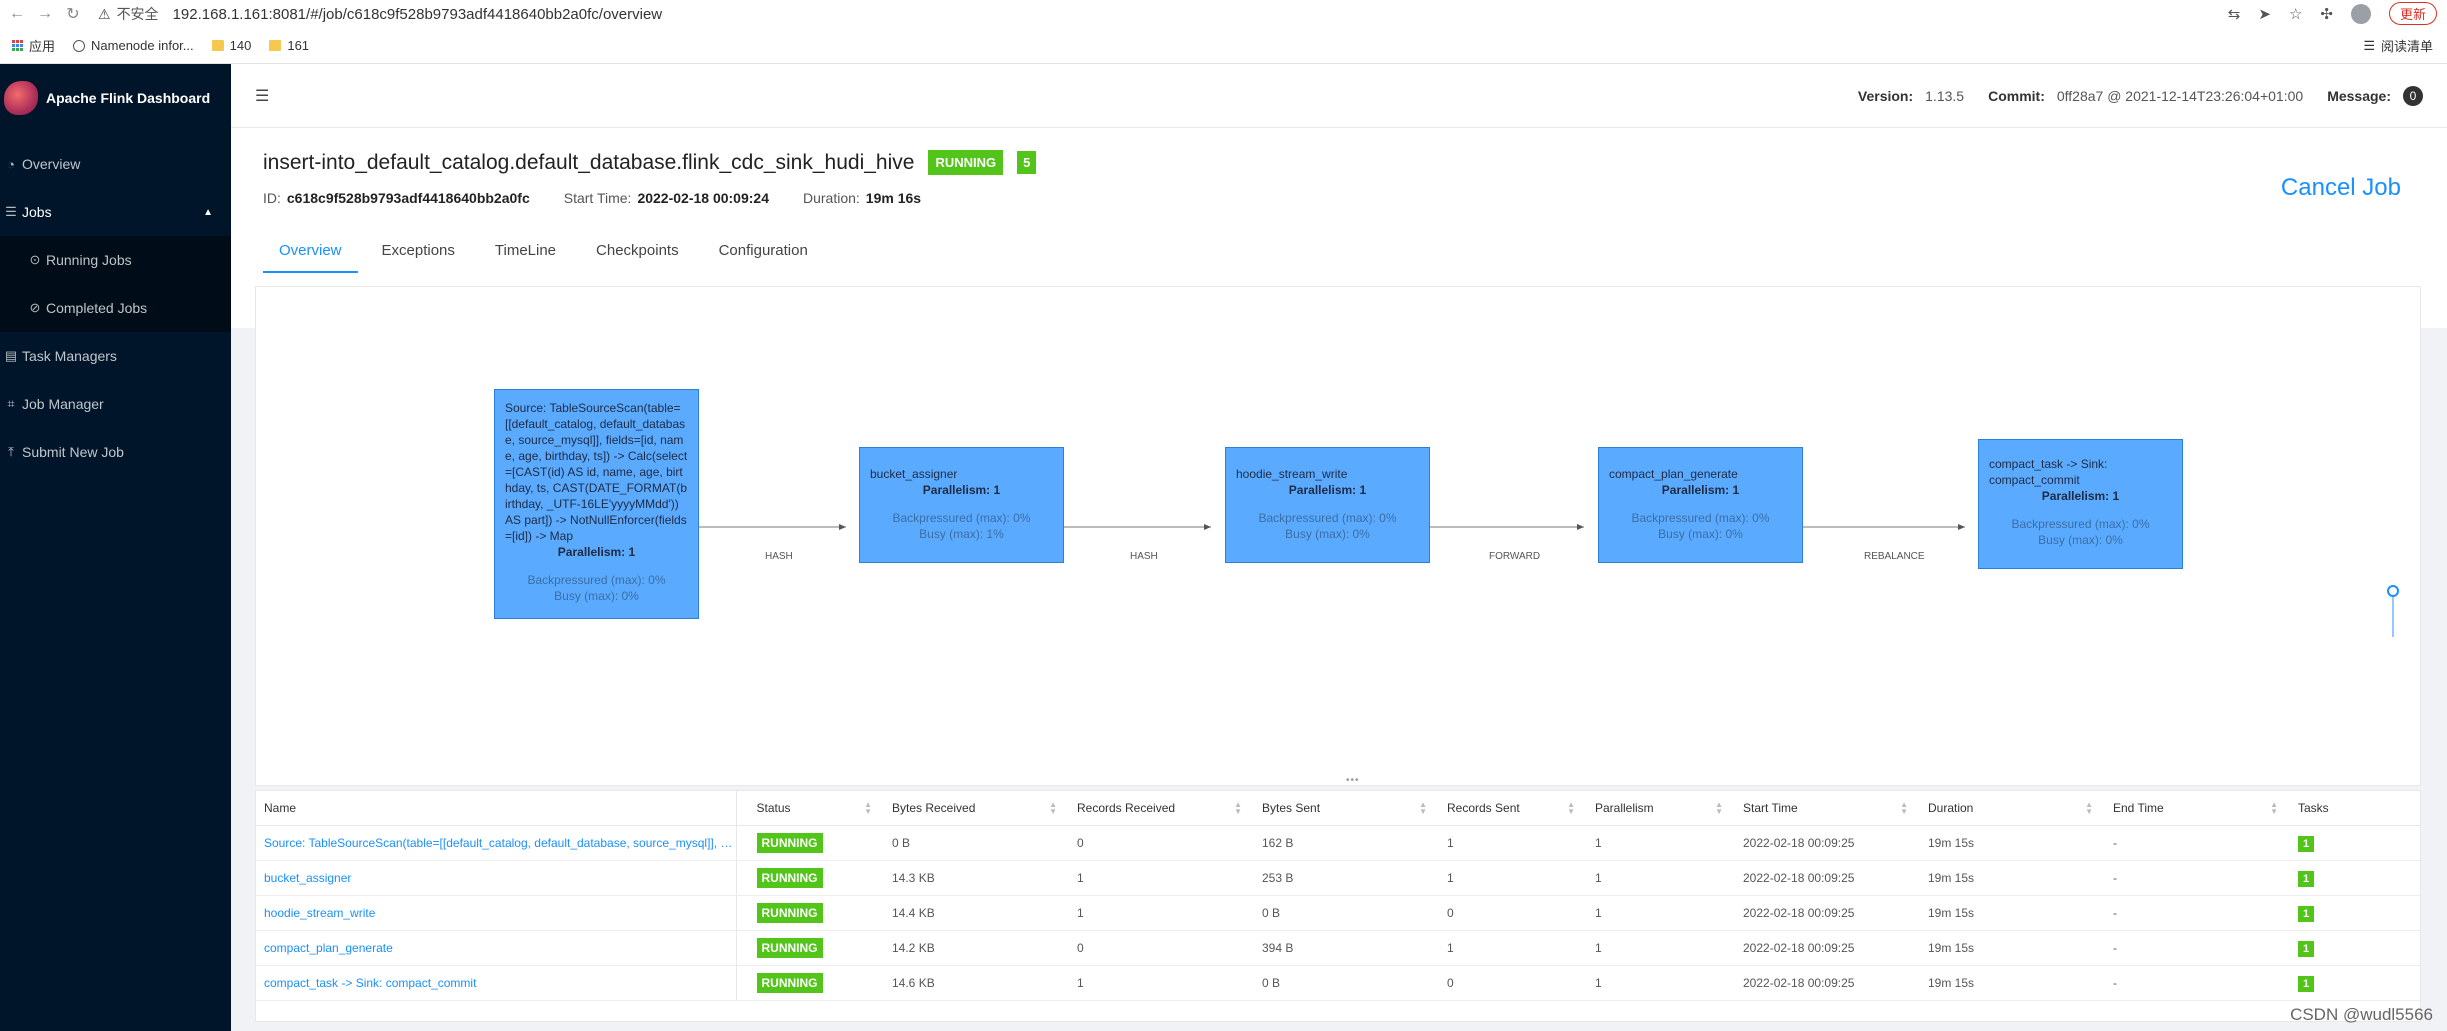 This screenshot has height=1031, width=2447. Describe the element at coordinates (289, 45) in the screenshot. I see `bookmark-161: 161` at that location.